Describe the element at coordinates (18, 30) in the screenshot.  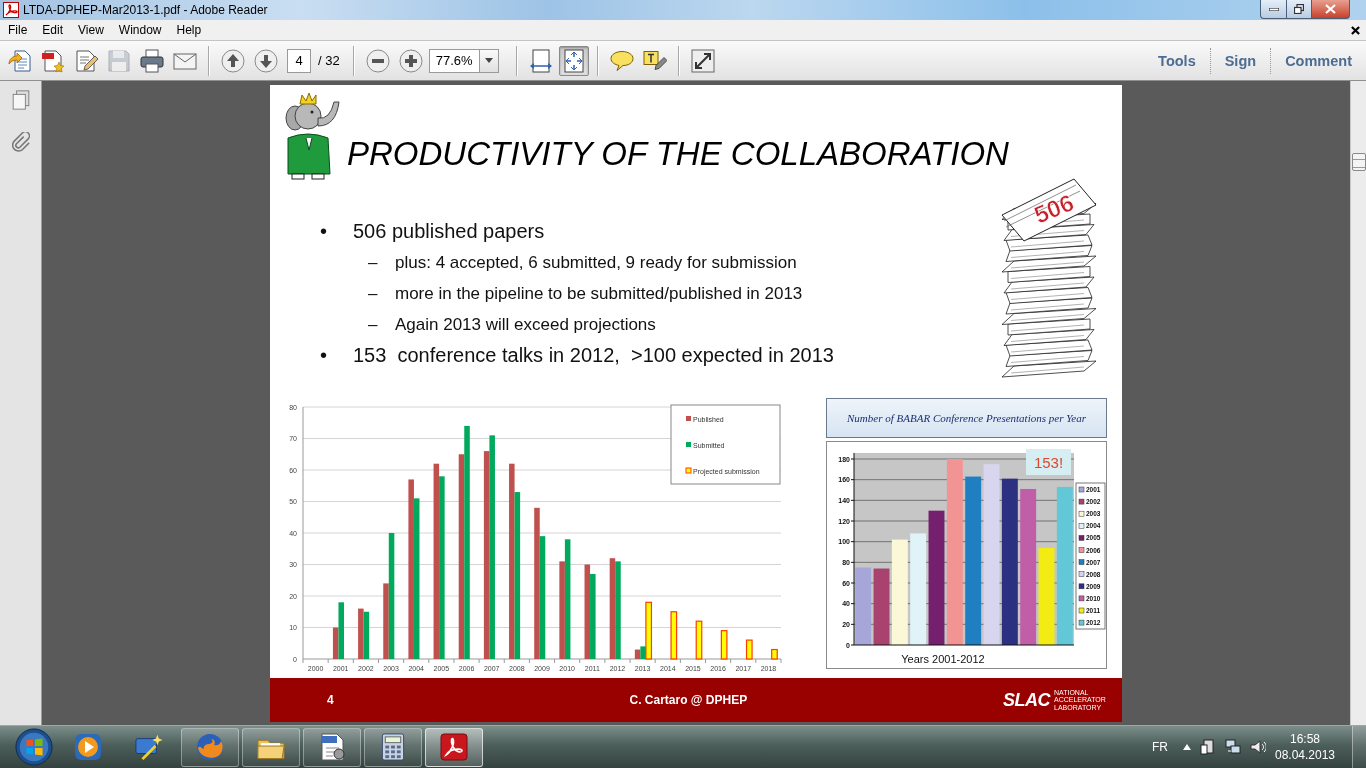
I see `menu-item: File` at that location.